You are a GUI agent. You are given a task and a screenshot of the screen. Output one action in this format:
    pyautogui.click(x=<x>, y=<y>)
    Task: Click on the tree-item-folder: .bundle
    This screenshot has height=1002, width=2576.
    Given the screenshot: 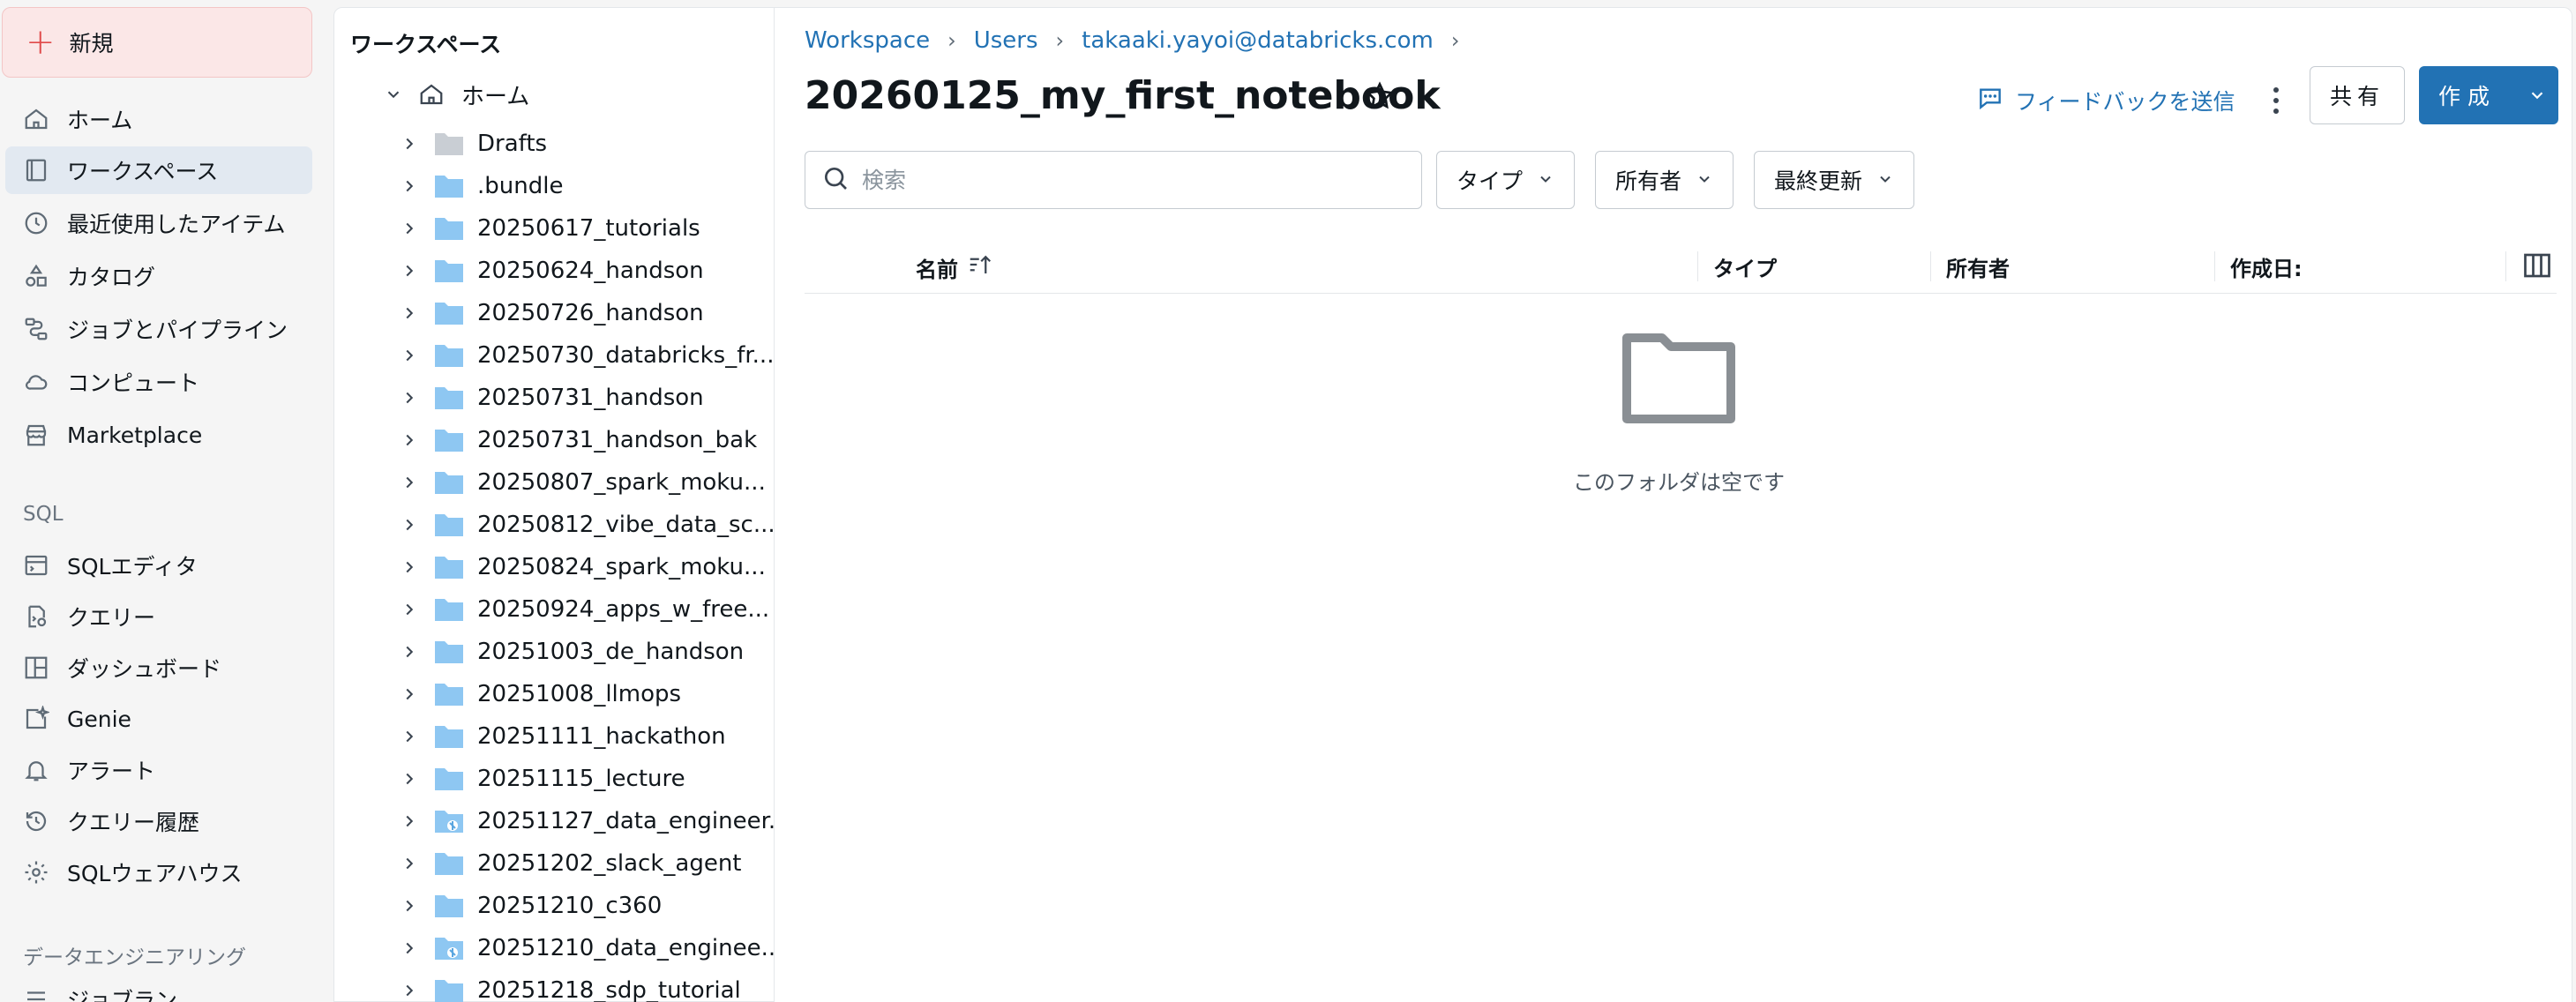 What is the action you would take?
    pyautogui.click(x=555, y=186)
    